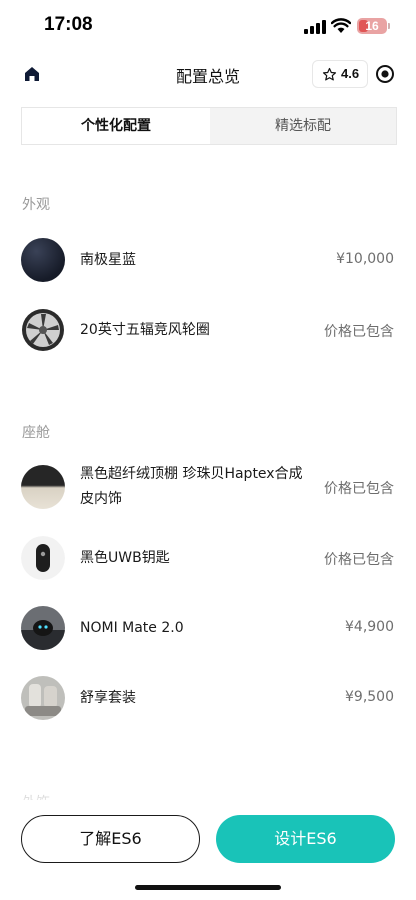 The image size is (416, 900). I want to click on wheel-icon, so click(43, 330).